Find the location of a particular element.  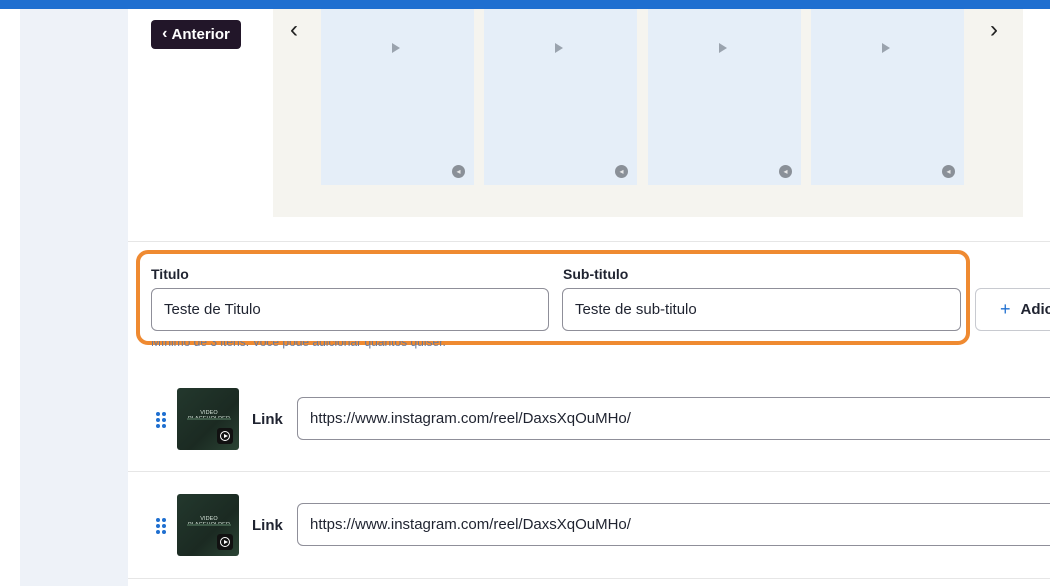

add-button-label: Adic is located at coordinates (1035, 309).